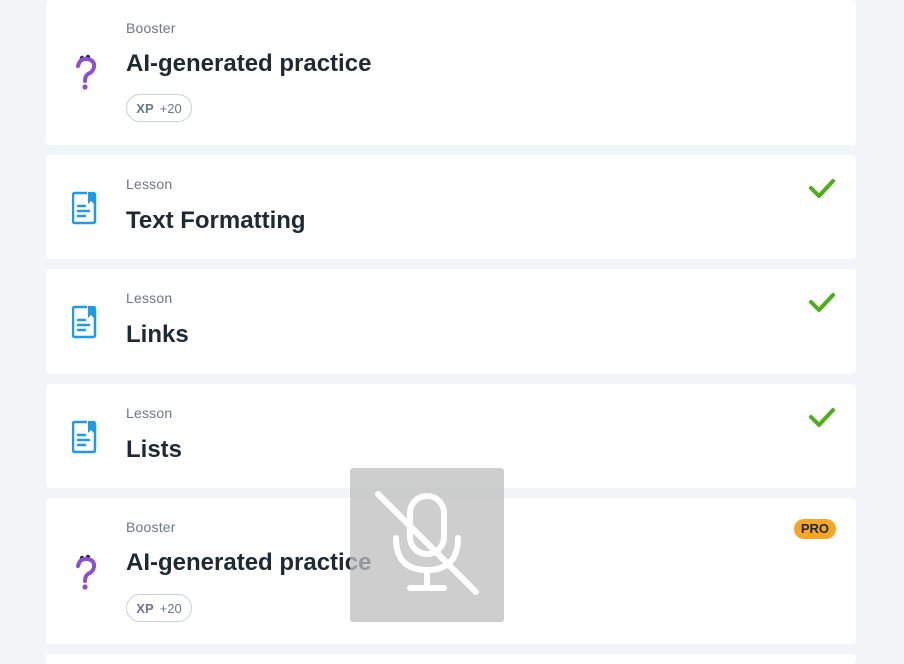 Image resolution: width=904 pixels, height=664 pixels. What do you see at coordinates (216, 220) in the screenshot?
I see `card-title: Text Formatting` at bounding box center [216, 220].